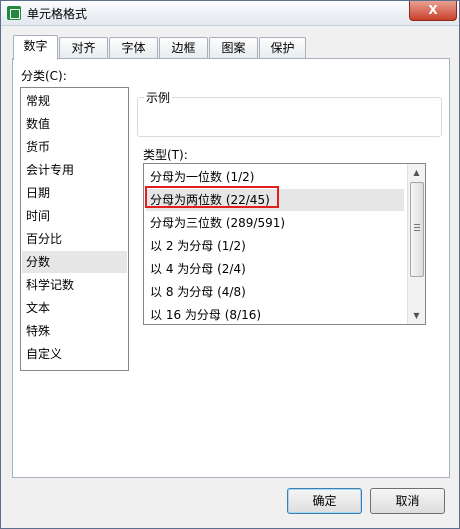 The width and height of the screenshot is (460, 529). Describe the element at coordinates (74, 285) in the screenshot. I see `category-item: 科学记数` at that location.